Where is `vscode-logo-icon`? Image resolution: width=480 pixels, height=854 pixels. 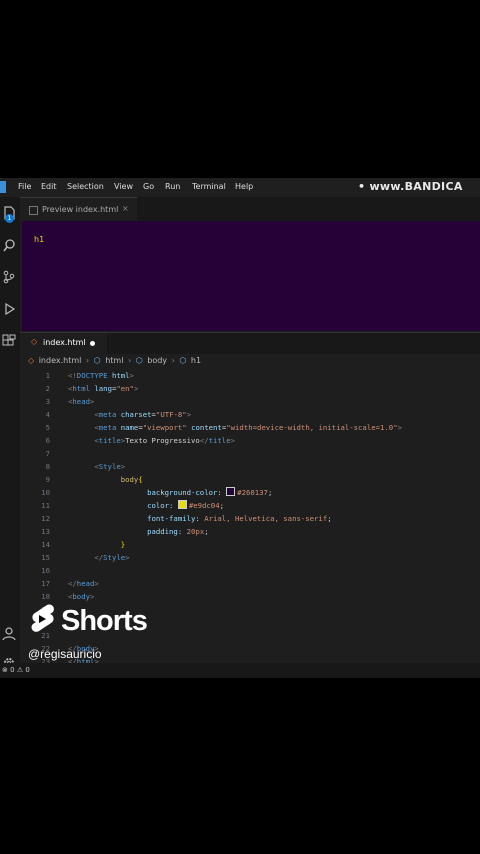 vscode-logo-icon is located at coordinates (3, 187).